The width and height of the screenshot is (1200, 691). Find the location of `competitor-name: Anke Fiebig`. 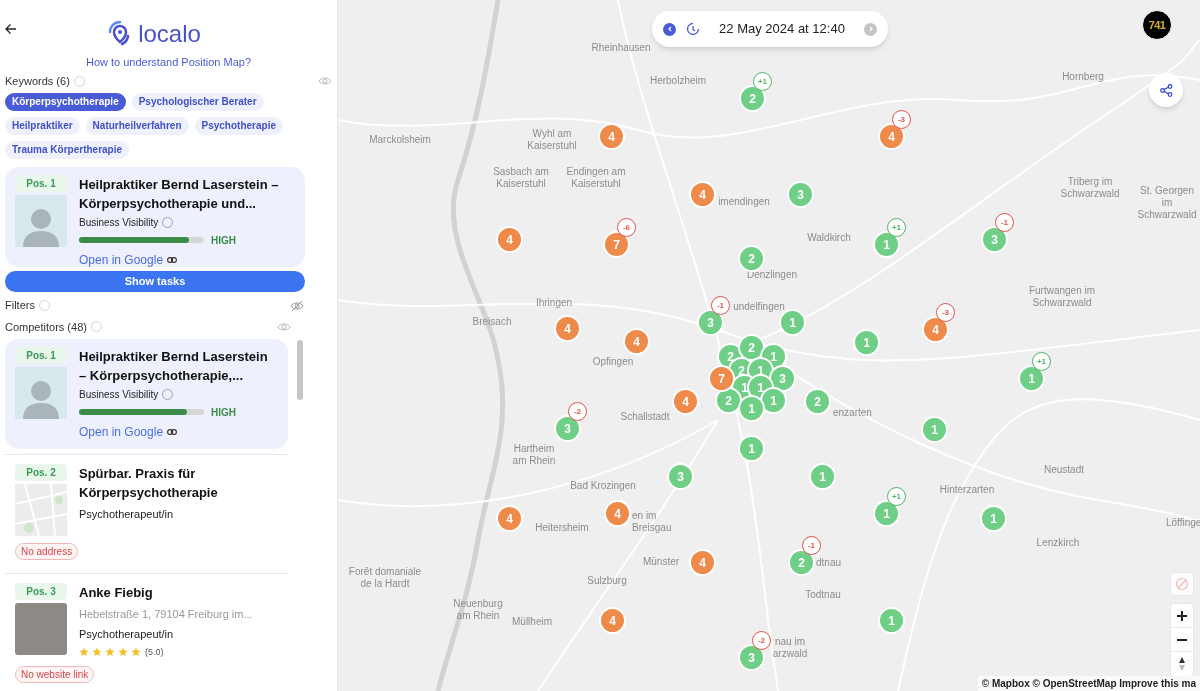

competitor-name: Anke Fiebig is located at coordinates (116, 592).